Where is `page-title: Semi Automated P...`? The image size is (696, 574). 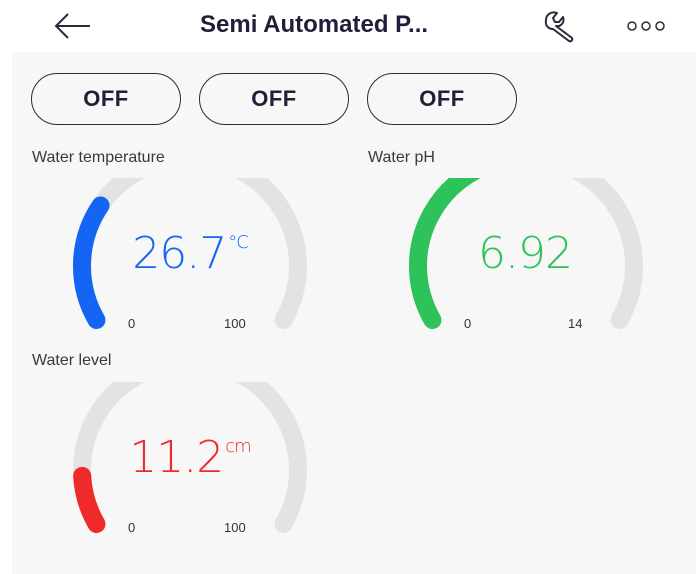
page-title: Semi Automated P... is located at coordinates (314, 24).